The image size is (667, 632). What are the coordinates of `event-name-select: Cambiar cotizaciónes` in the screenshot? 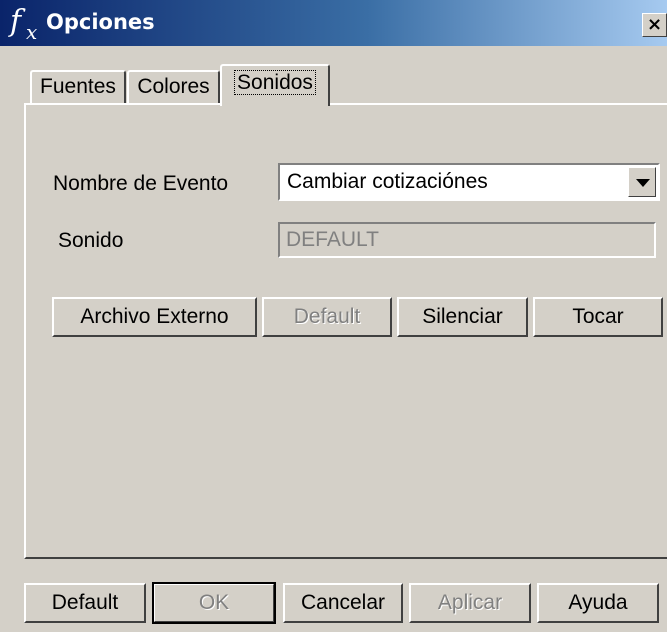 It's located at (469, 182).